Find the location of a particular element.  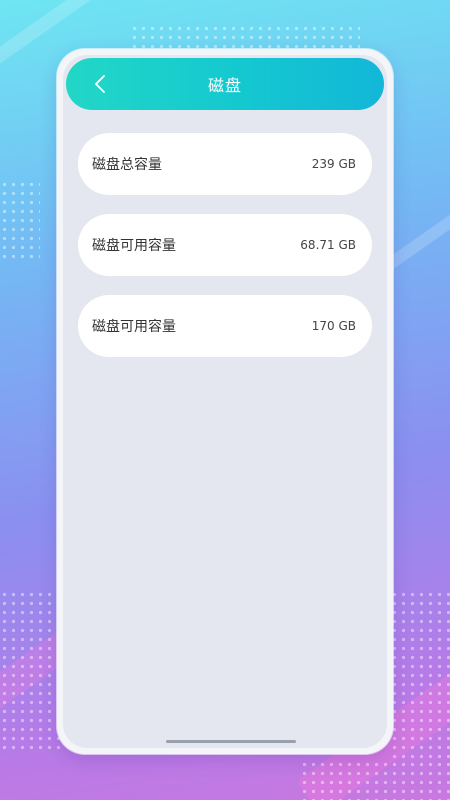

back-button is located at coordinates (100, 84).